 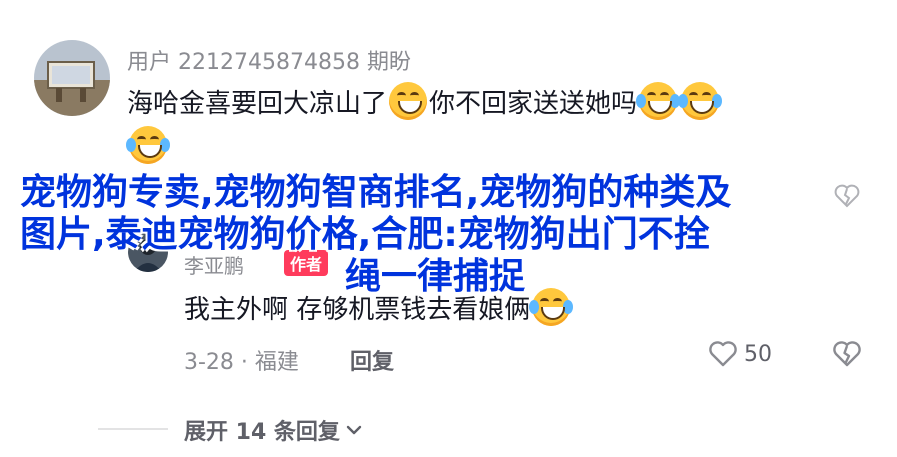 I want to click on chevron-down-icon, so click(x=354, y=430).